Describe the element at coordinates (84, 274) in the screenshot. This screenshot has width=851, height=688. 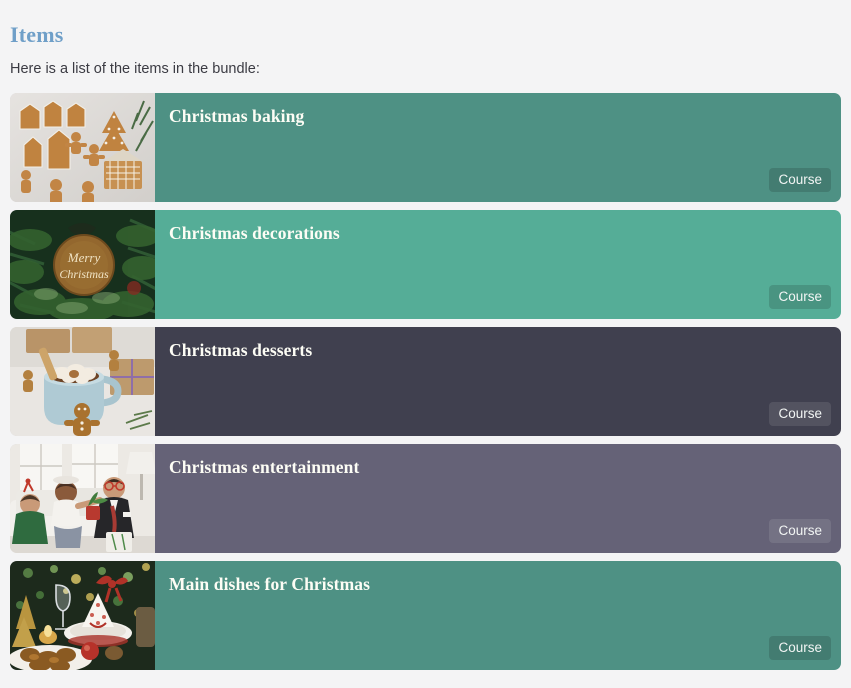
I see `svg-text: Christmas` at that location.